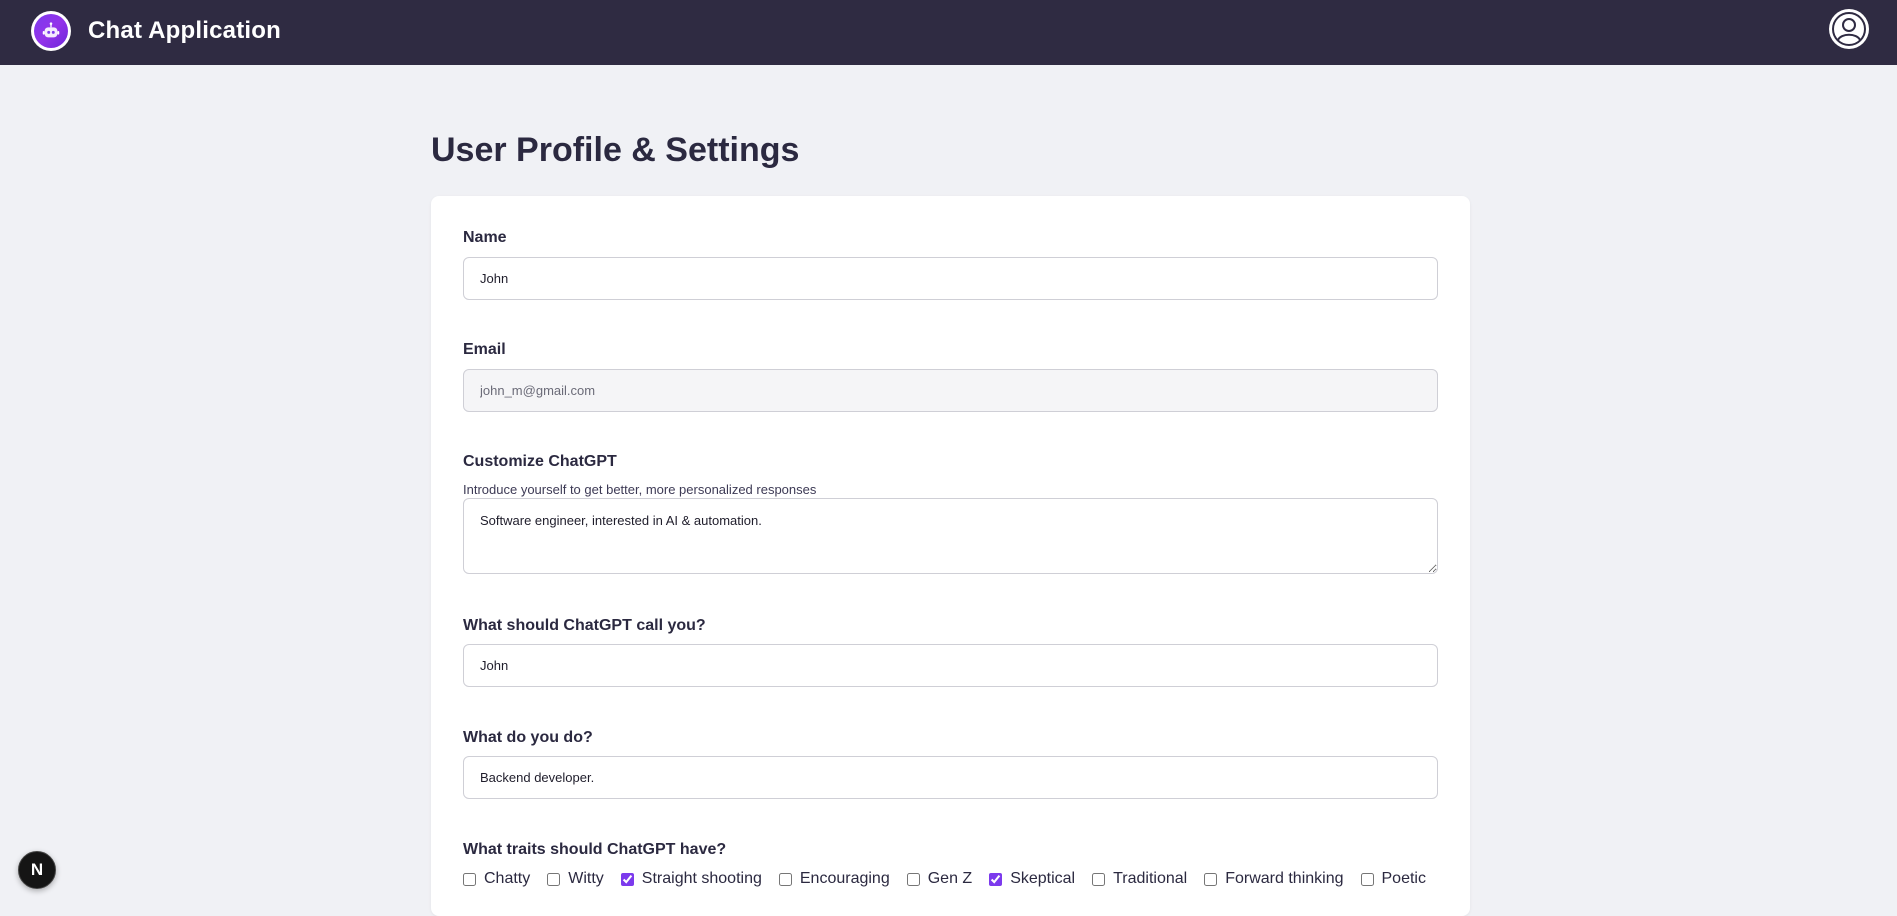 The height and width of the screenshot is (916, 1897). I want to click on app-title: Chat Application, so click(184, 31).